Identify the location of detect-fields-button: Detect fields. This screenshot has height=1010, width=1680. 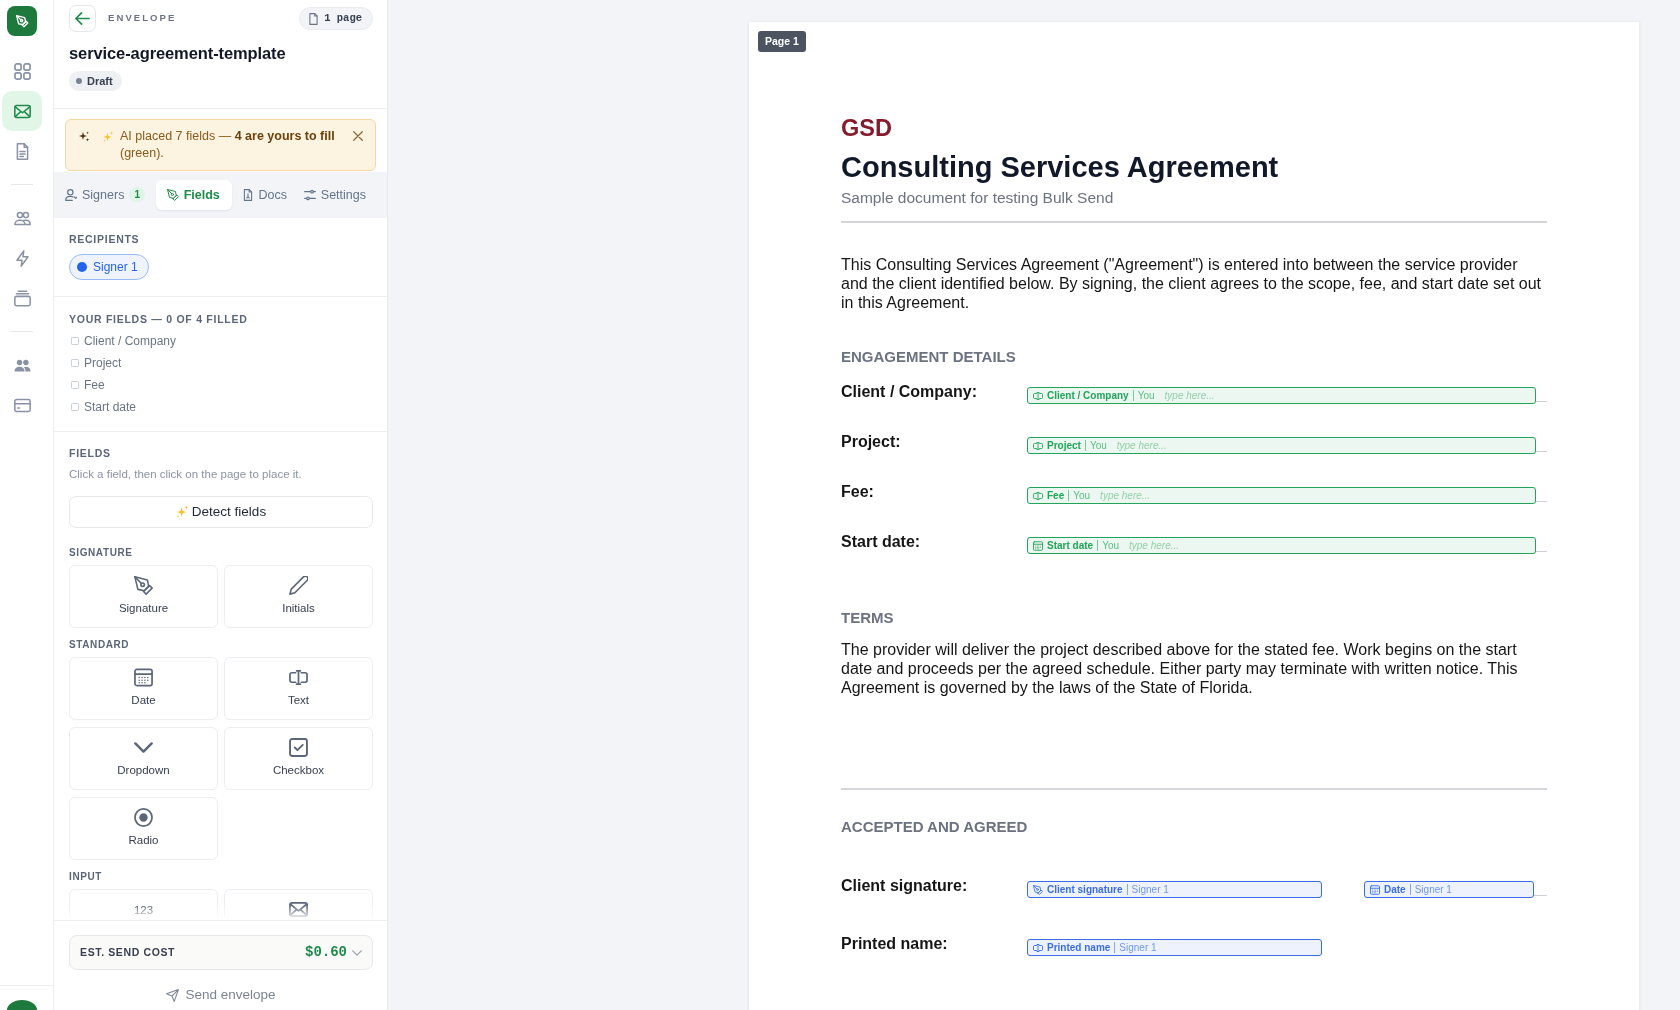
(221, 511).